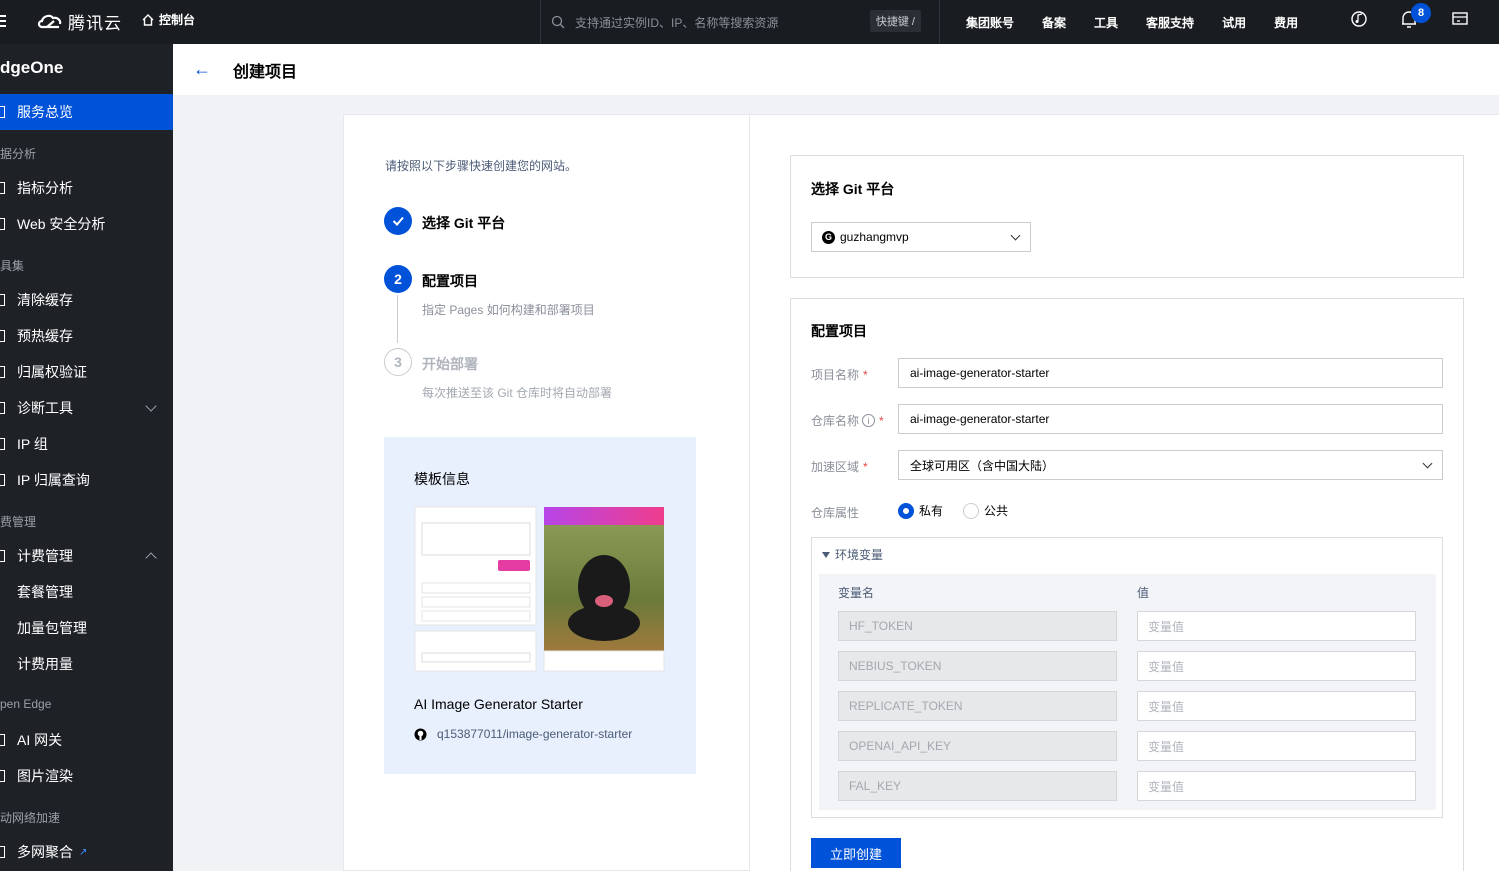  I want to click on env-key-field: OPENAI_API_KEY, so click(977, 746).